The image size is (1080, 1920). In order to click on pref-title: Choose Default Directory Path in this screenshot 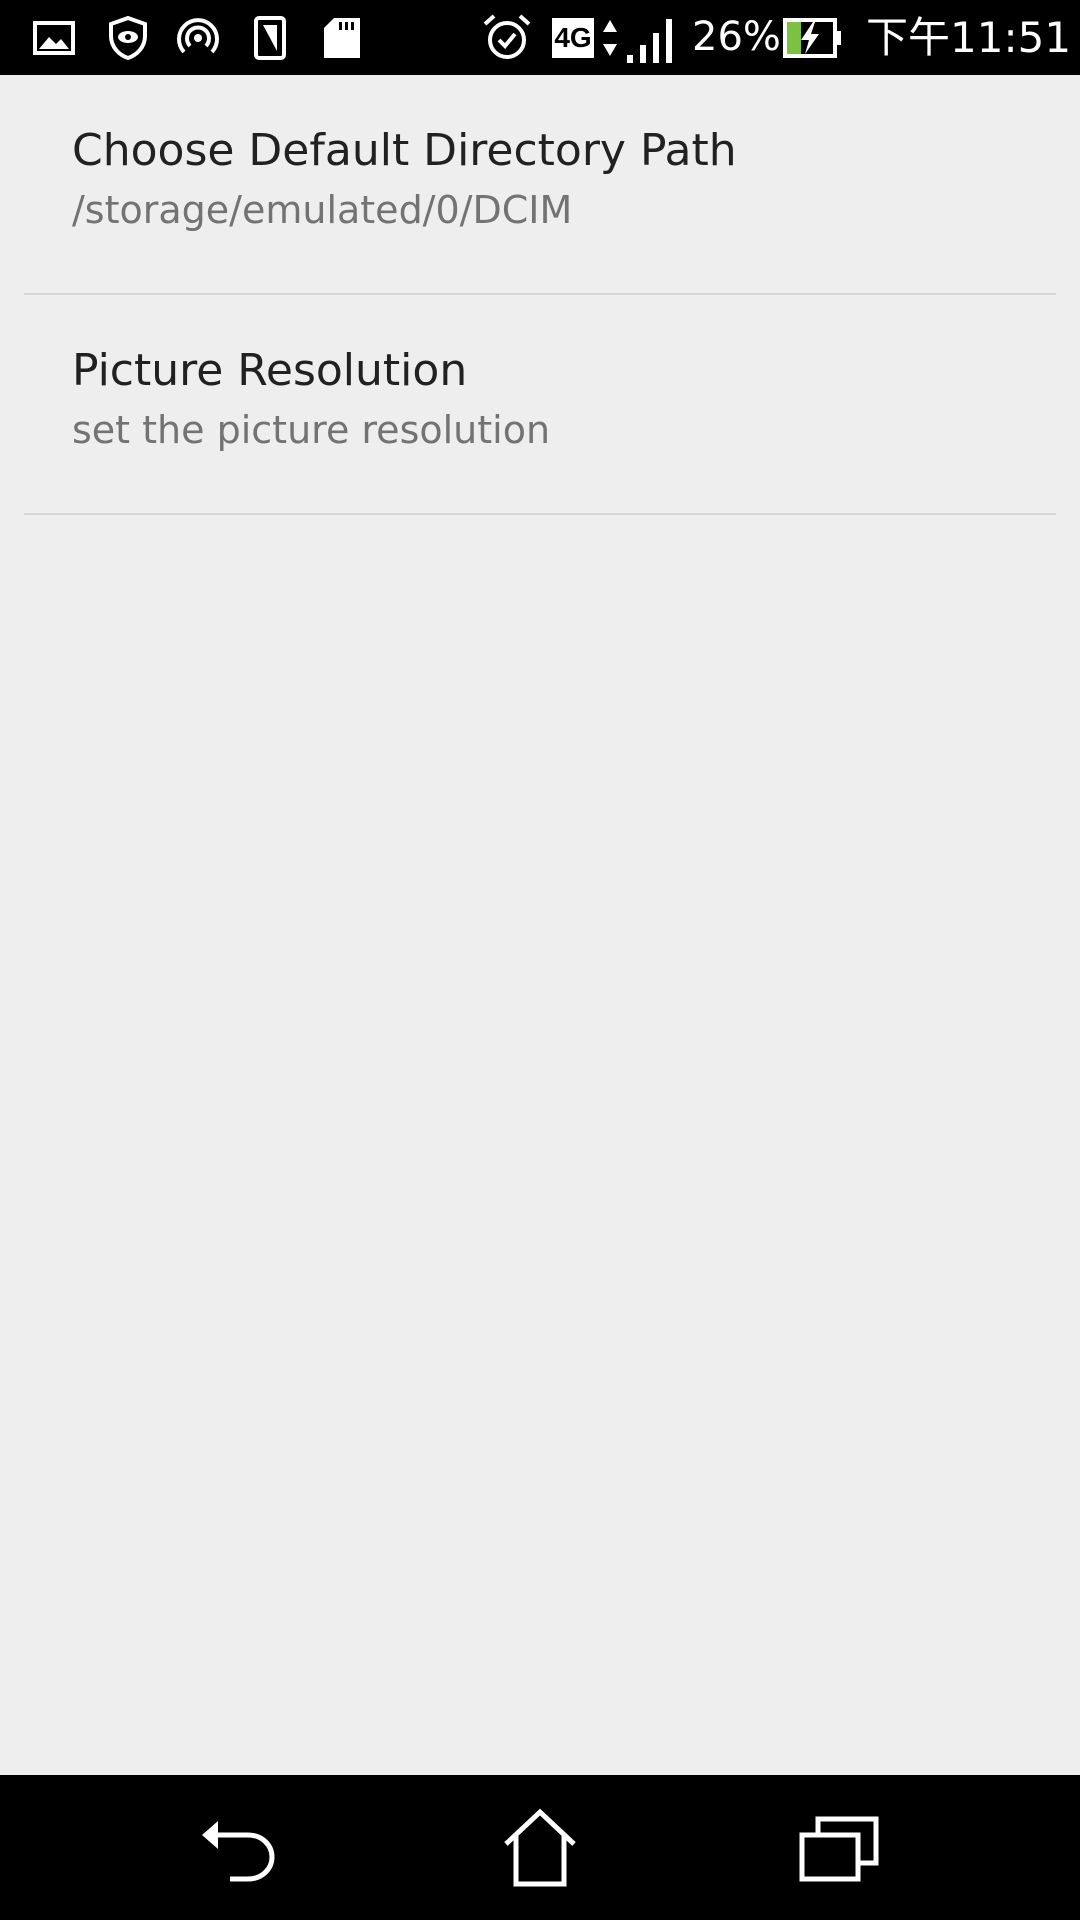, I will do `click(404, 150)`.